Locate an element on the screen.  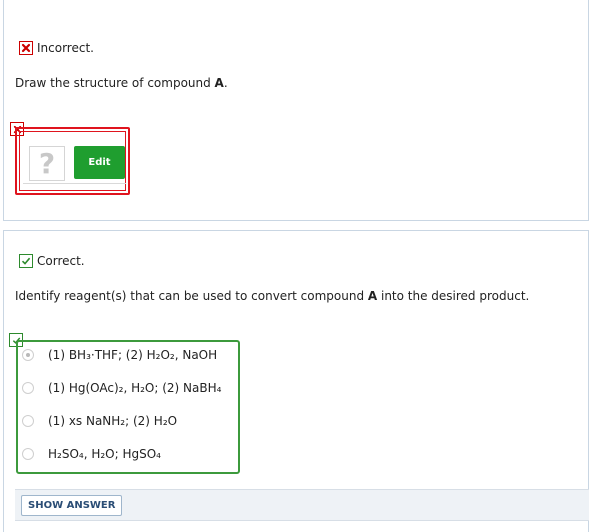
option-2-label: (1) Hg(OAc)₂, H₂O; (2) NaBH₄ is located at coordinates (135, 388).